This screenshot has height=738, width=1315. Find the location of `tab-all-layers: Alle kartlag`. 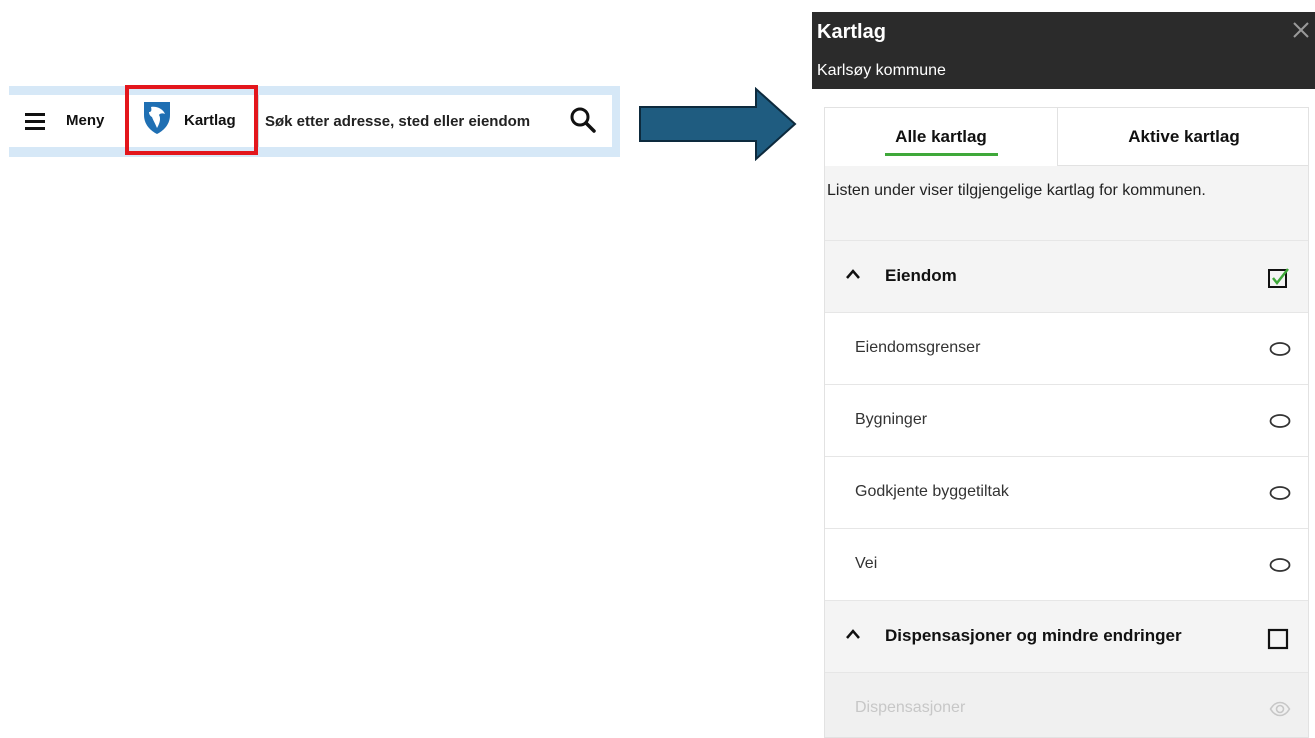

tab-all-layers: Alle kartlag is located at coordinates (941, 137).